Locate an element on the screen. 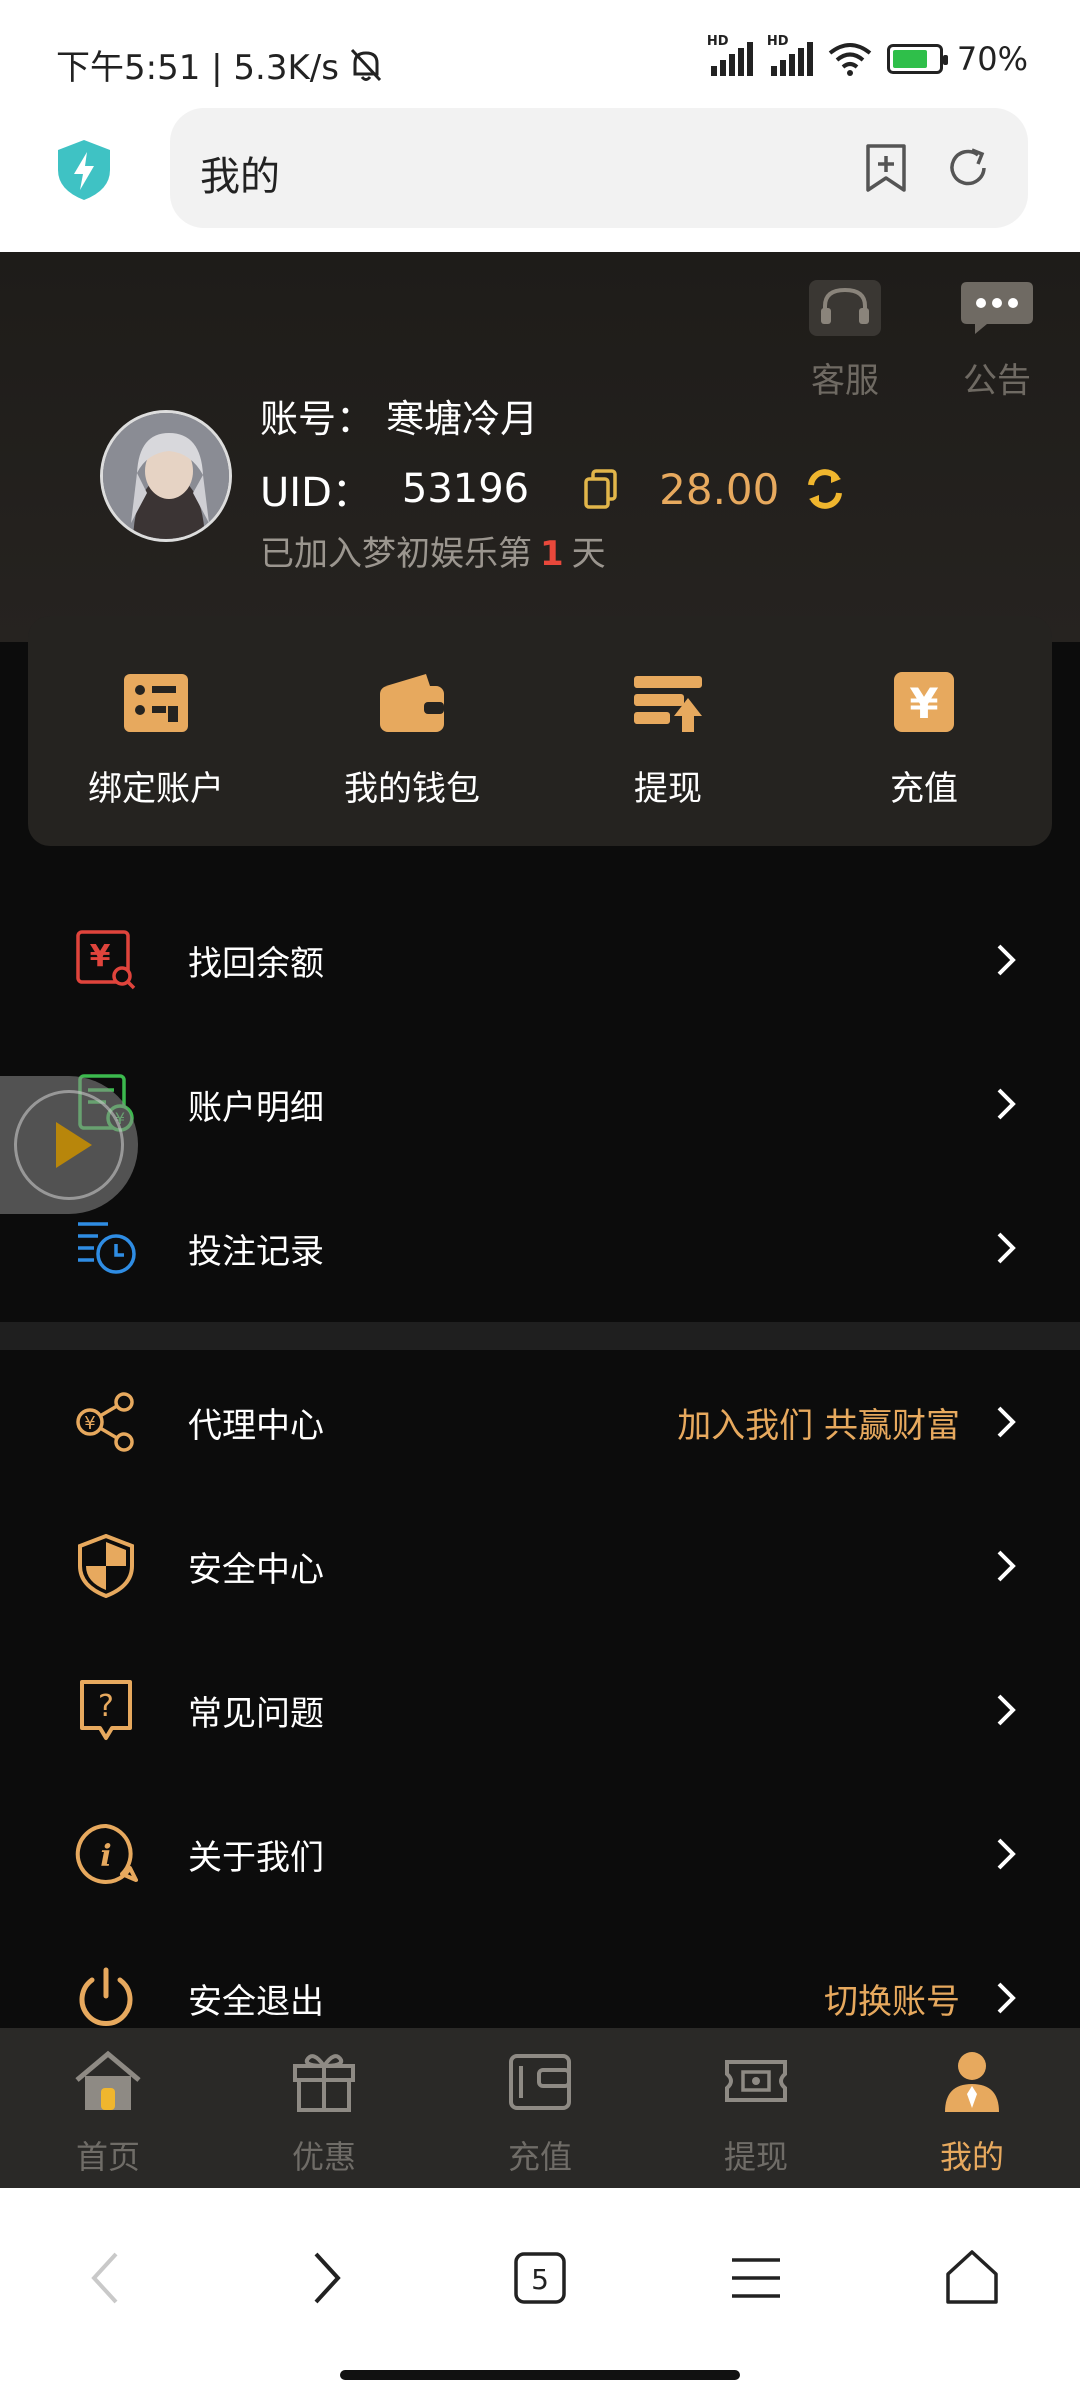 The image size is (1080, 2400). info-icon: i is located at coordinates (106, 1853).